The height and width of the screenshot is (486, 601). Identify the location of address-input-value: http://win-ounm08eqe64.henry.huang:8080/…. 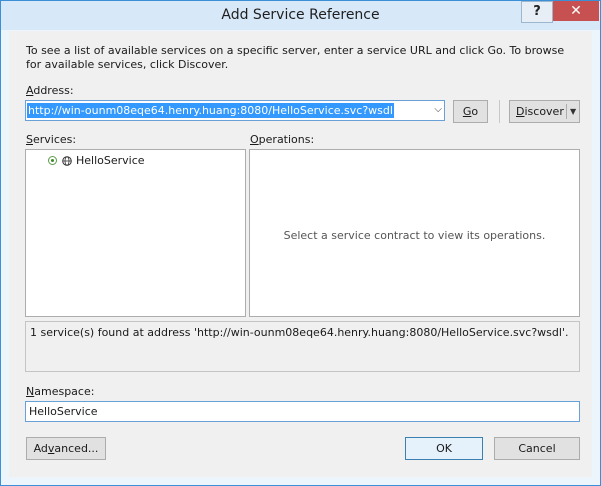
(210, 110).